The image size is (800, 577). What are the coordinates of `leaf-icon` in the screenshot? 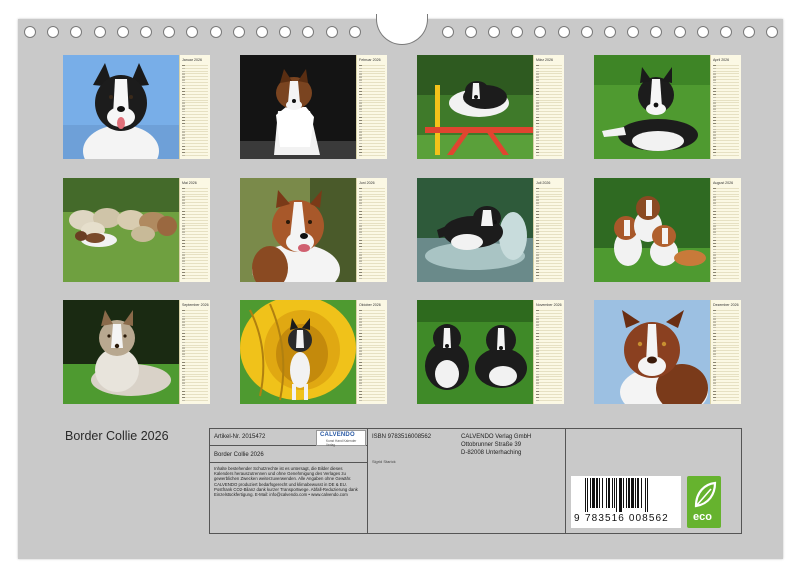 It's located at (705, 494).